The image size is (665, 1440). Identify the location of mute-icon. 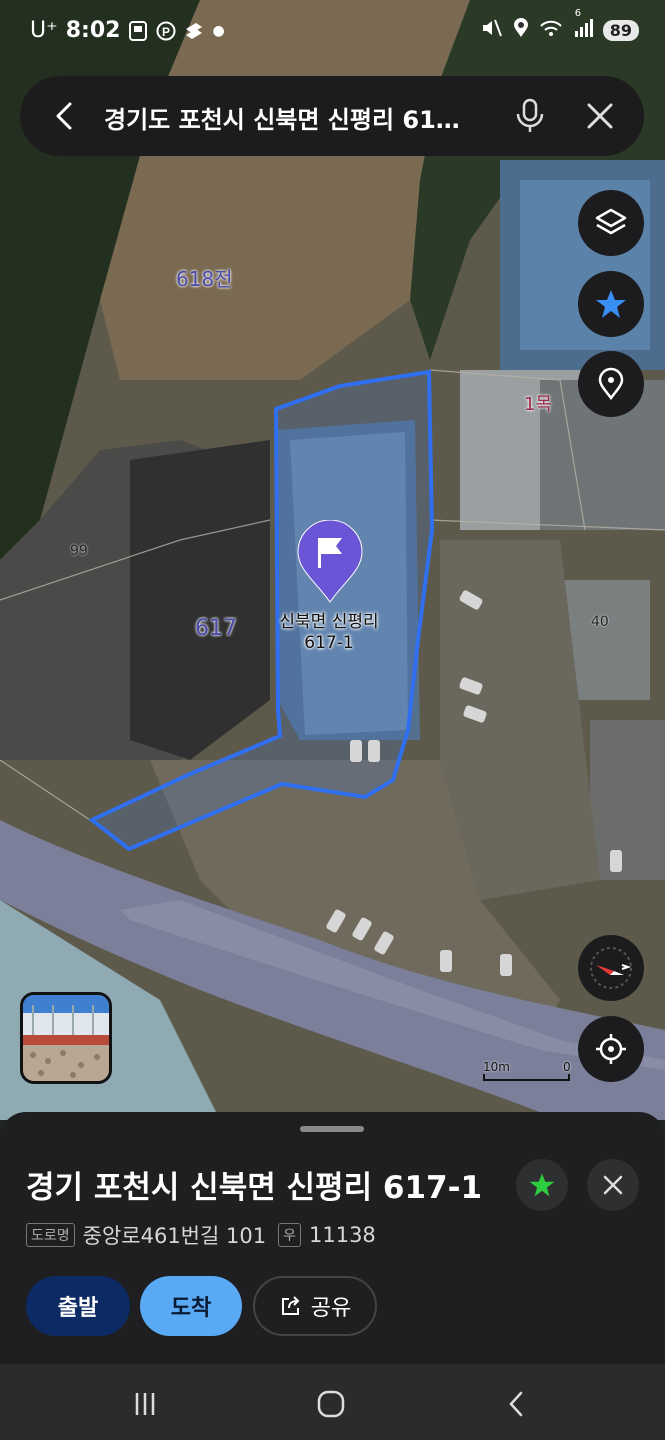
(492, 30).